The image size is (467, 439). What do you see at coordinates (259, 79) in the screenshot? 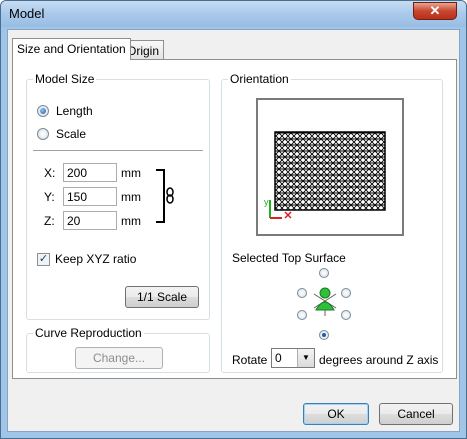
I see `orientation-label: Orientation` at bounding box center [259, 79].